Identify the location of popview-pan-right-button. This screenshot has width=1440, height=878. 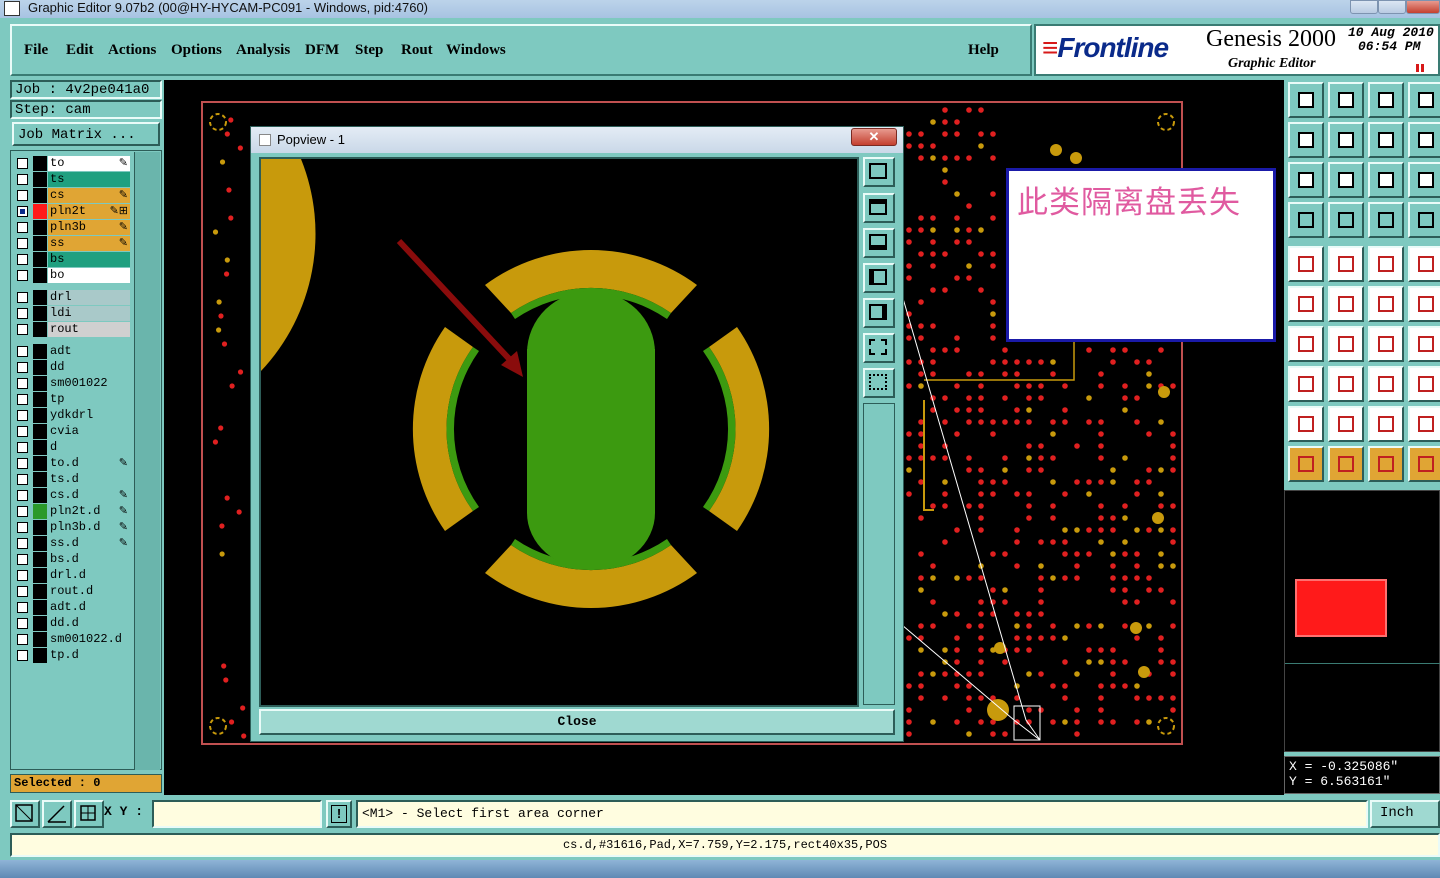
(879, 313).